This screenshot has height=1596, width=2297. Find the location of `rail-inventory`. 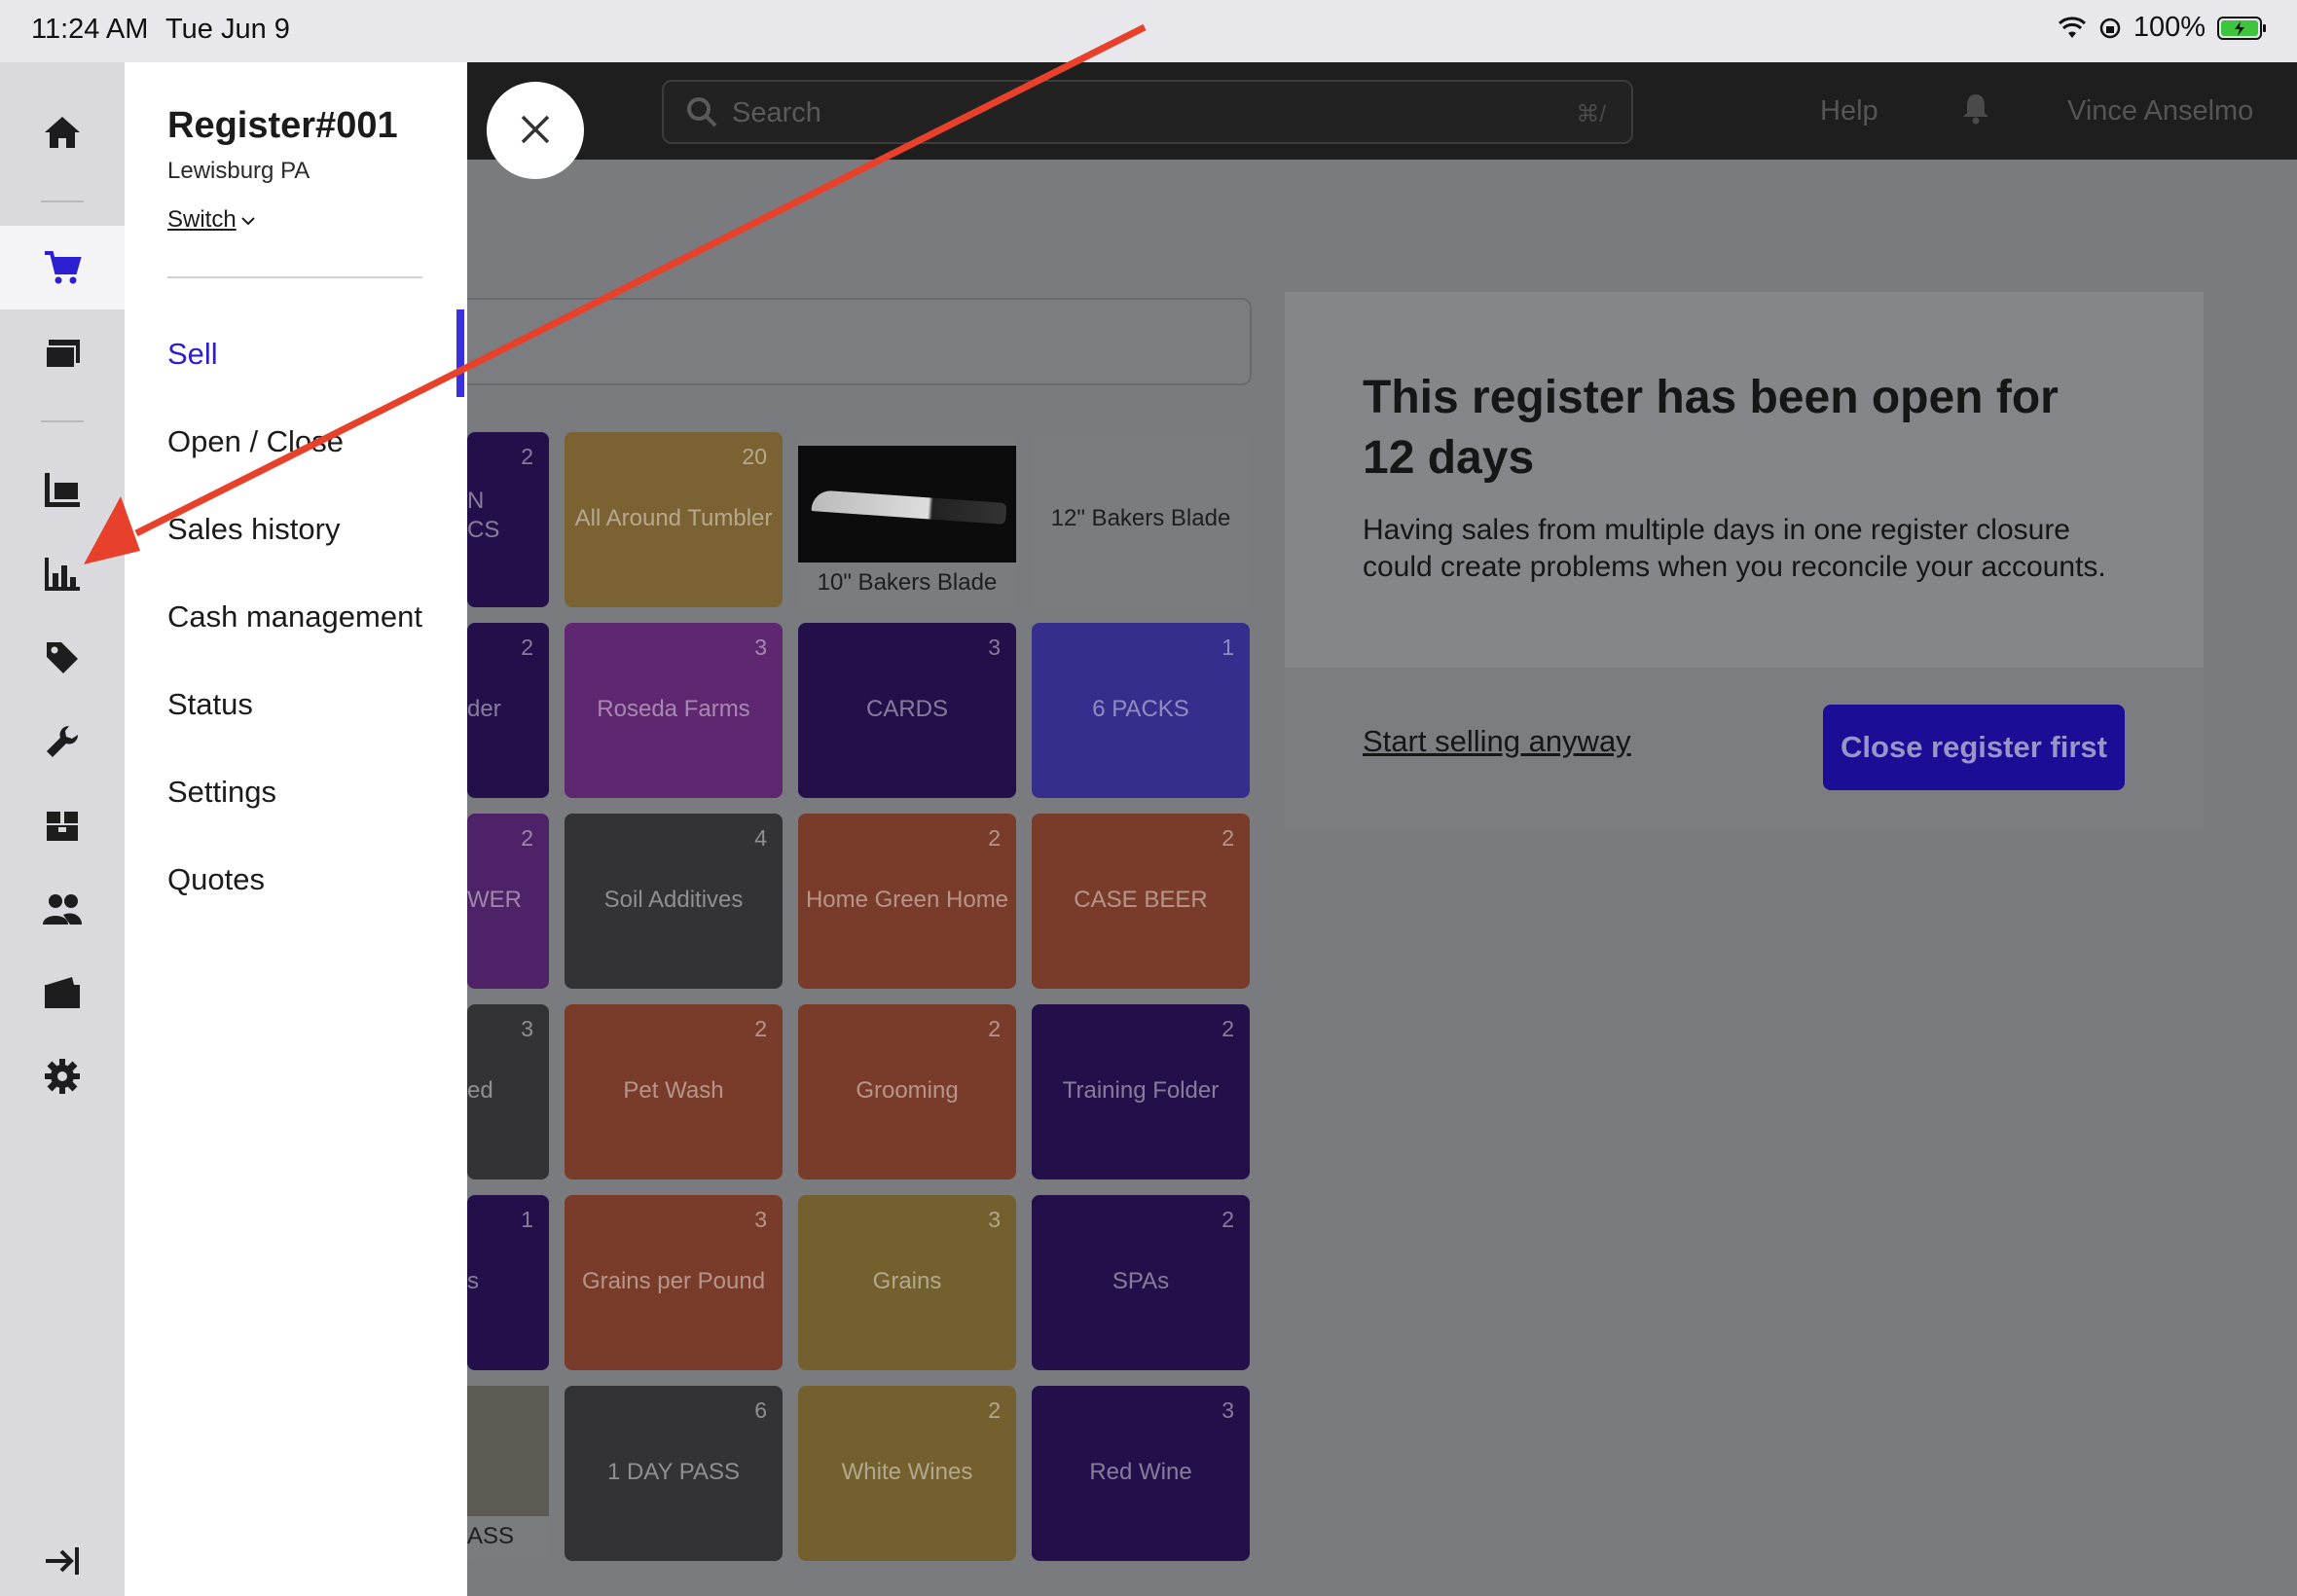

rail-inventory is located at coordinates (63, 490).